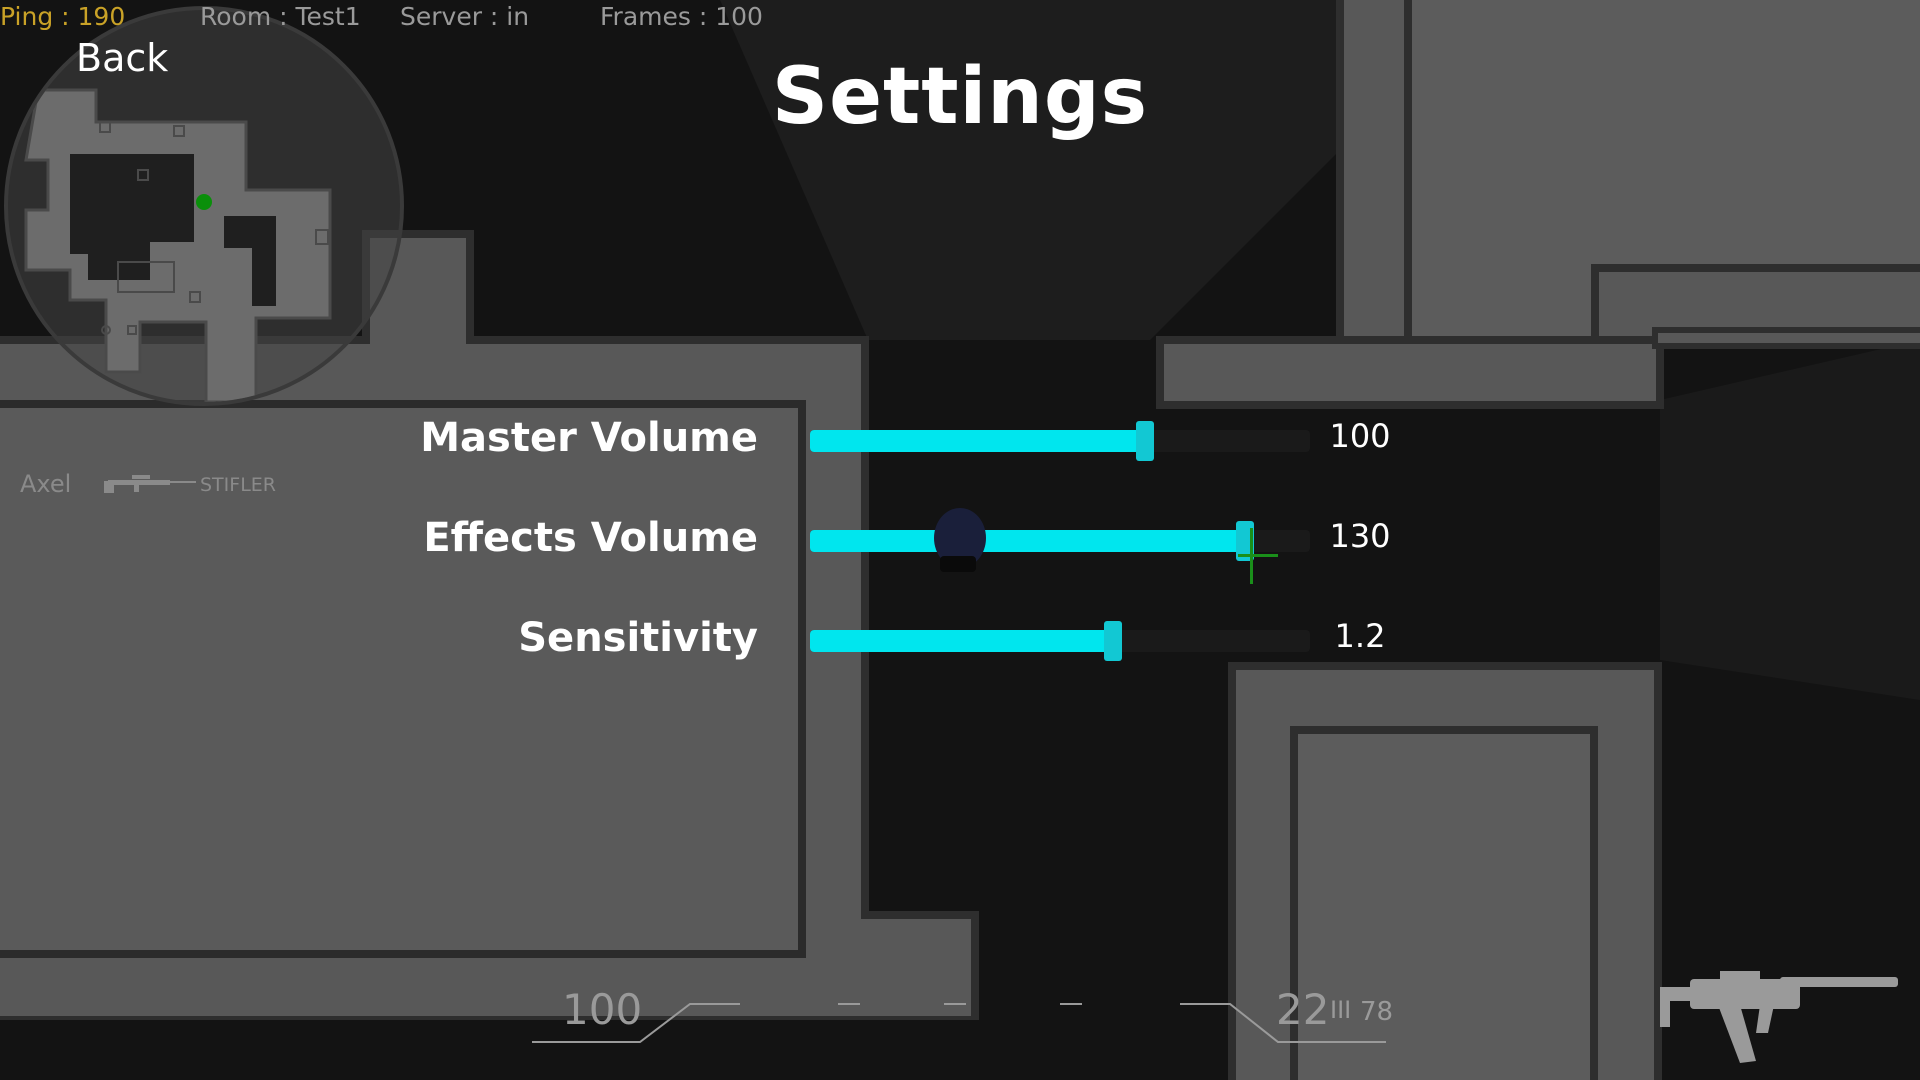 The image size is (1920, 1080). What do you see at coordinates (63, 16) in the screenshot?
I see `ping-readout: Ping : 190` at bounding box center [63, 16].